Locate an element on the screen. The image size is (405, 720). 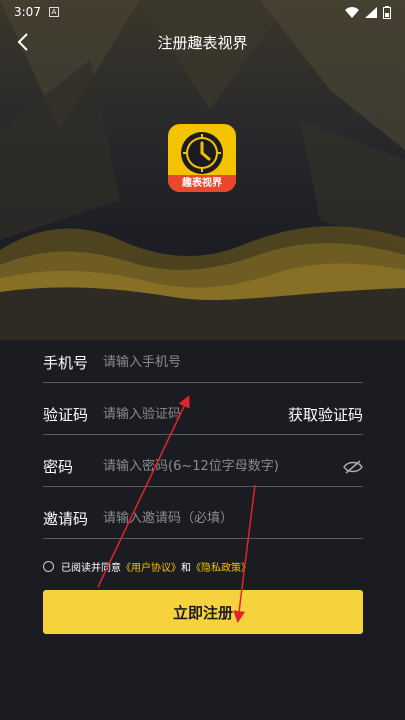
back-arrow-icon is located at coordinates (24, 42).